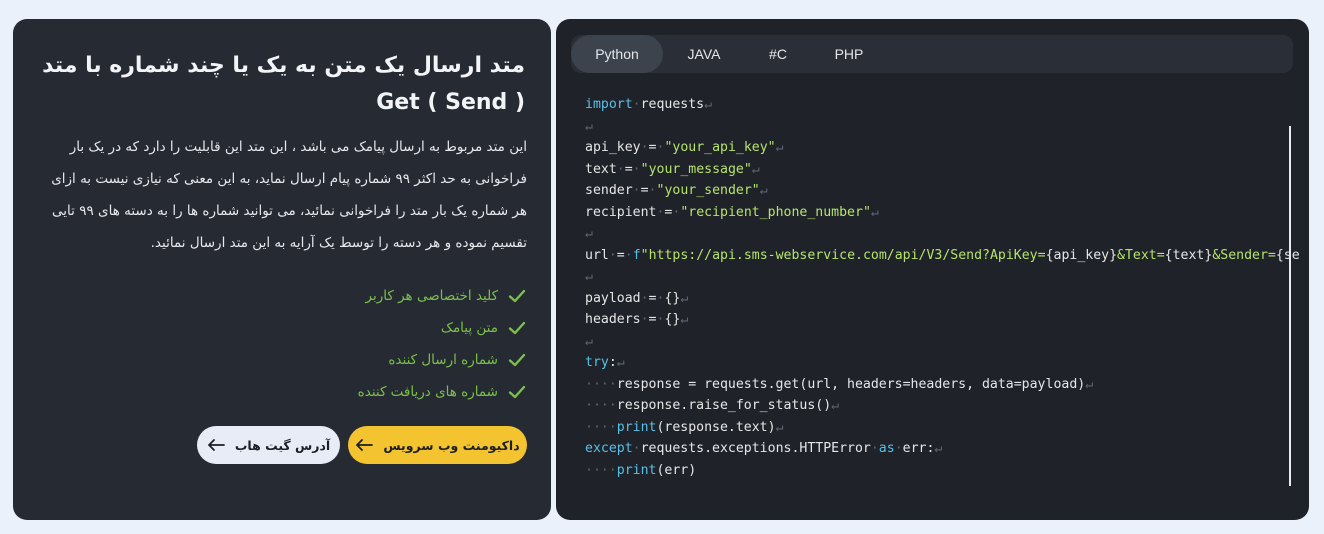  I want to click on tab-python: Python, so click(617, 54).